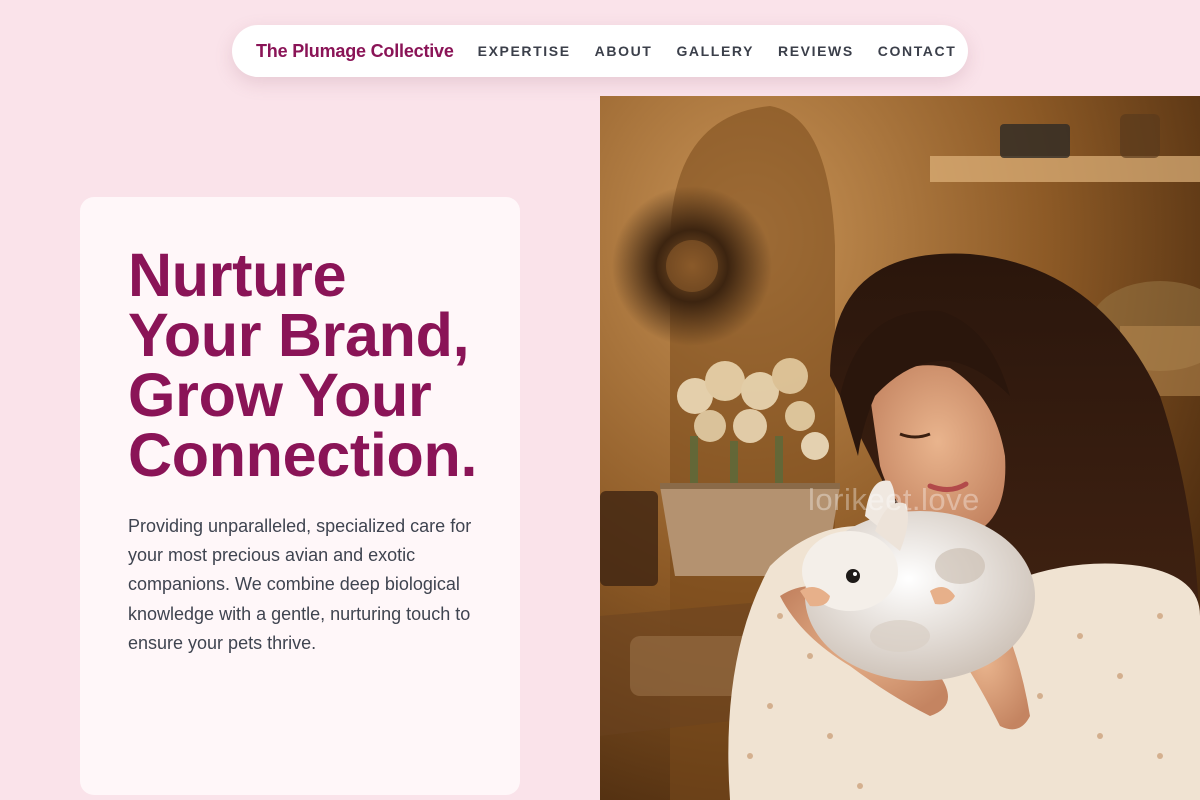 This screenshot has height=800, width=1200. Describe the element at coordinates (894, 499) in the screenshot. I see `photo-watermark: lorikeet.love` at that location.